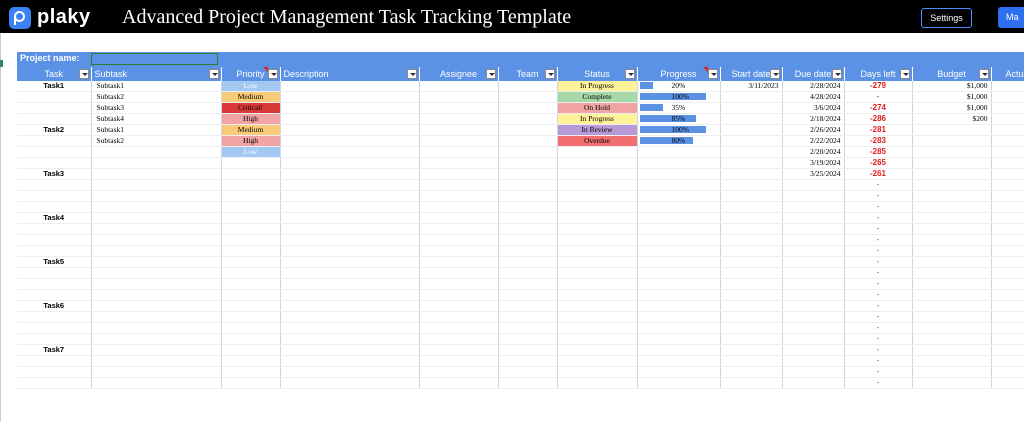 The width and height of the screenshot is (1024, 422). Describe the element at coordinates (878, 174) in the screenshot. I see `days-left-cell: -261` at that location.